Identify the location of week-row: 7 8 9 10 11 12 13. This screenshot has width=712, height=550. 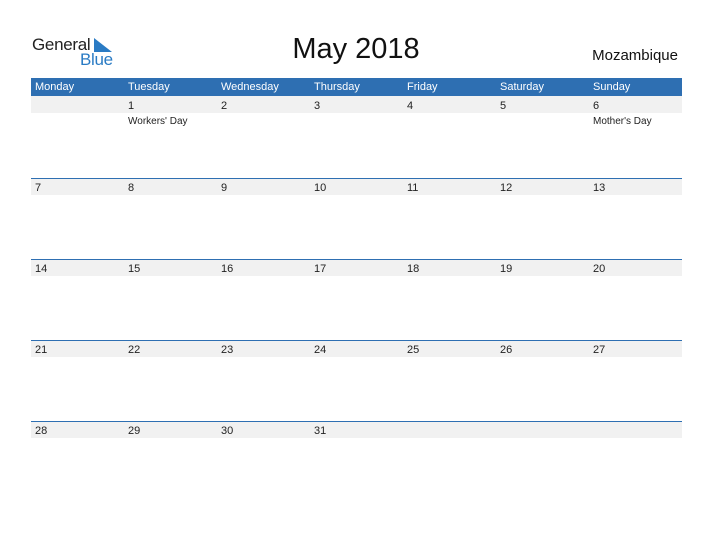
(356, 218).